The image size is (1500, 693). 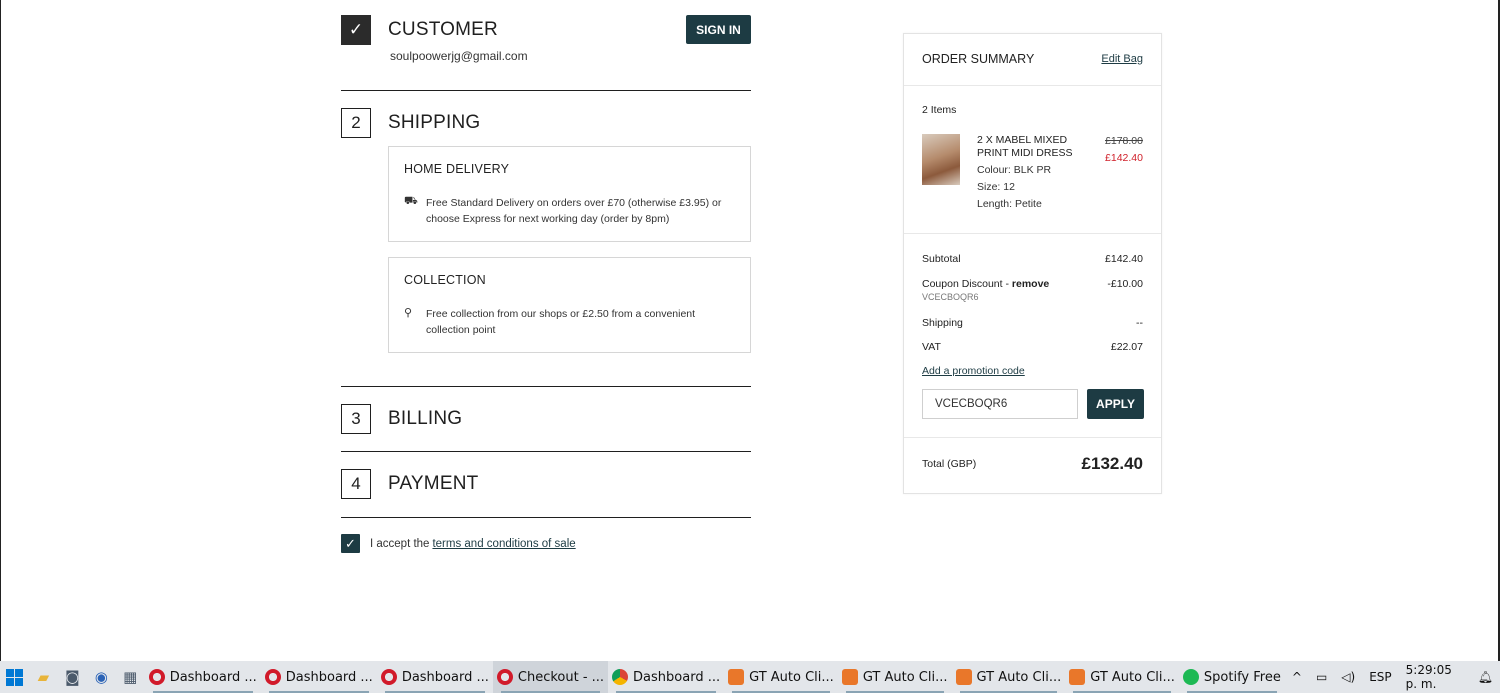 I want to click on volume-icon: ◁), so click(x=1348, y=677).